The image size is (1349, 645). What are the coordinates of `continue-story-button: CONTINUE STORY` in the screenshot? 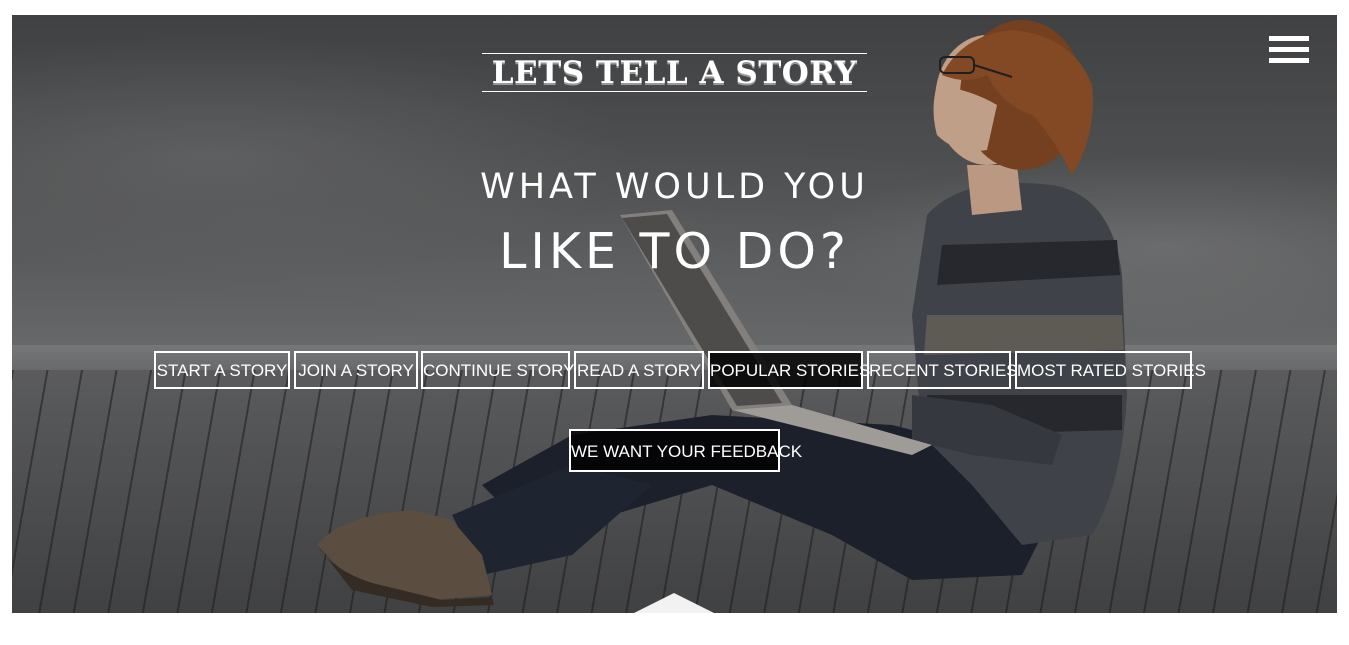 It's located at (497, 370).